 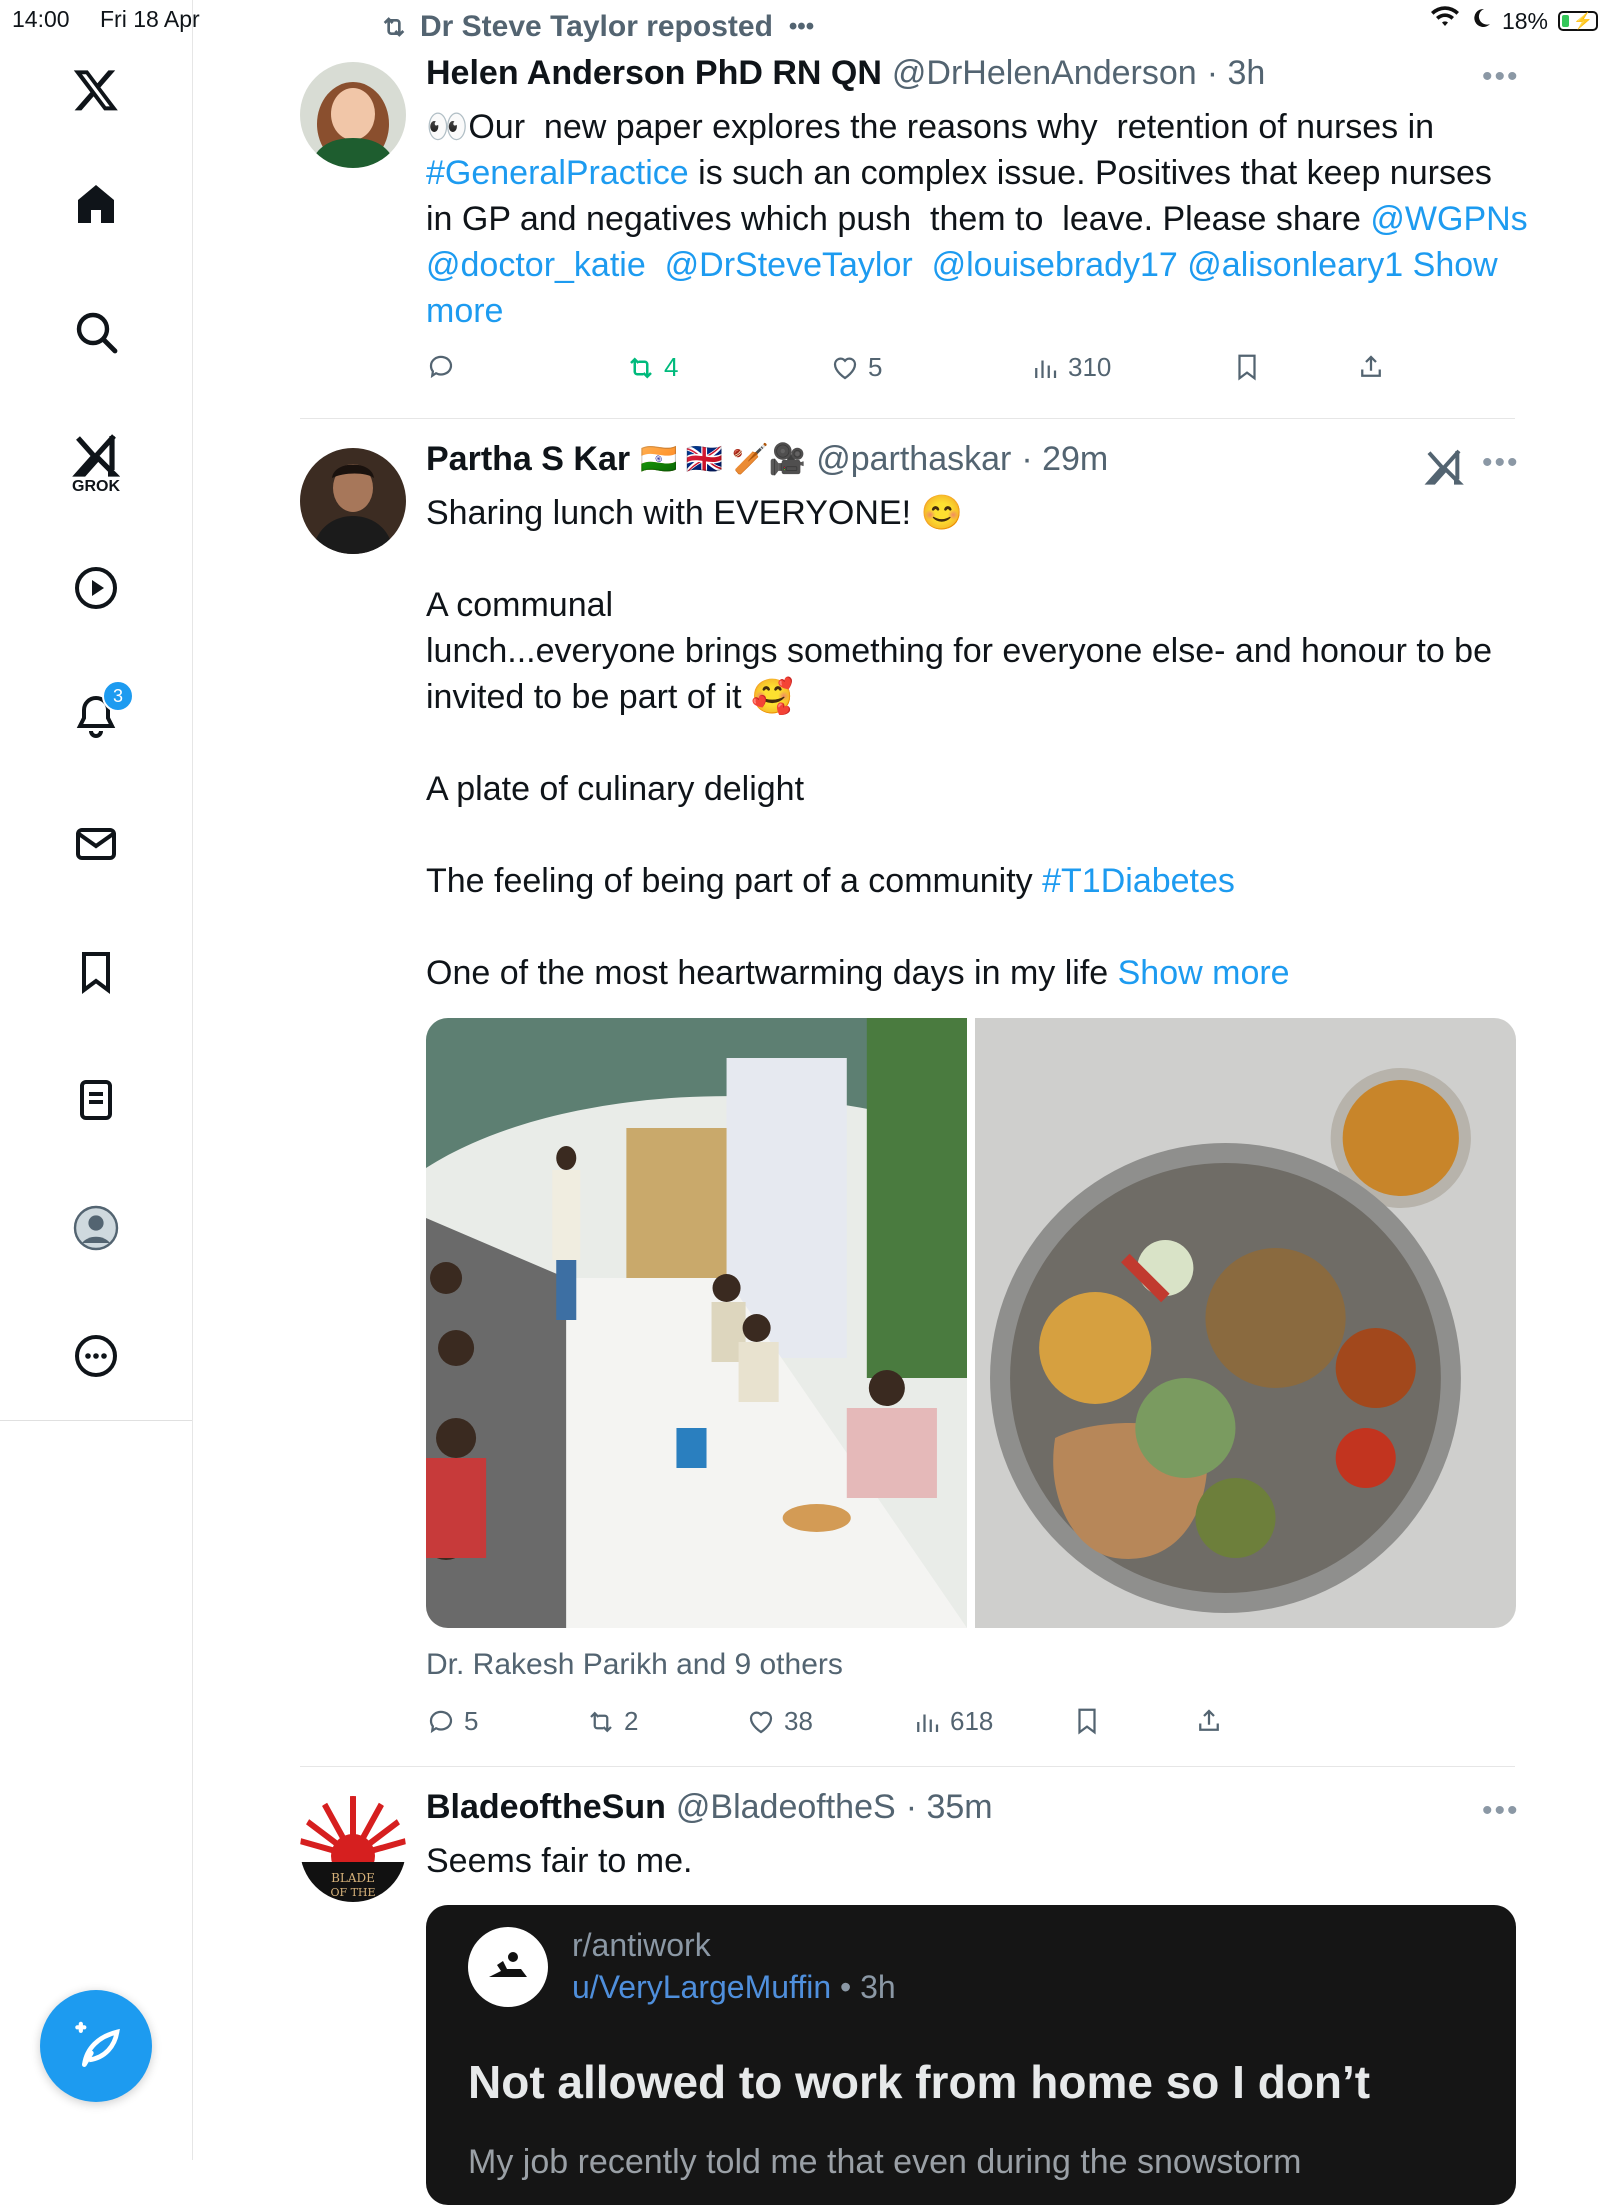 I want to click on media-photo-food-plate, so click(x=1245, y=1323).